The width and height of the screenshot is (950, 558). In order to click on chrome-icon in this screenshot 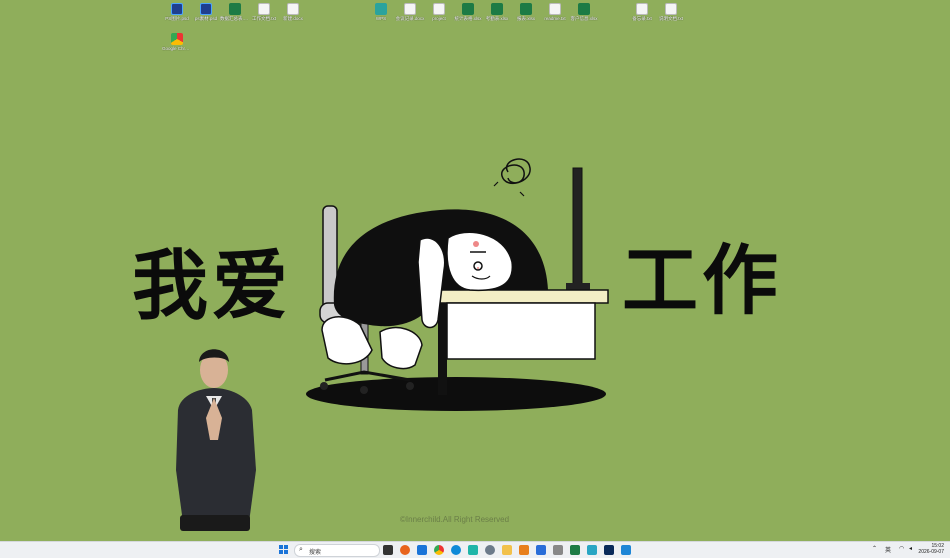, I will do `click(439, 550)`.